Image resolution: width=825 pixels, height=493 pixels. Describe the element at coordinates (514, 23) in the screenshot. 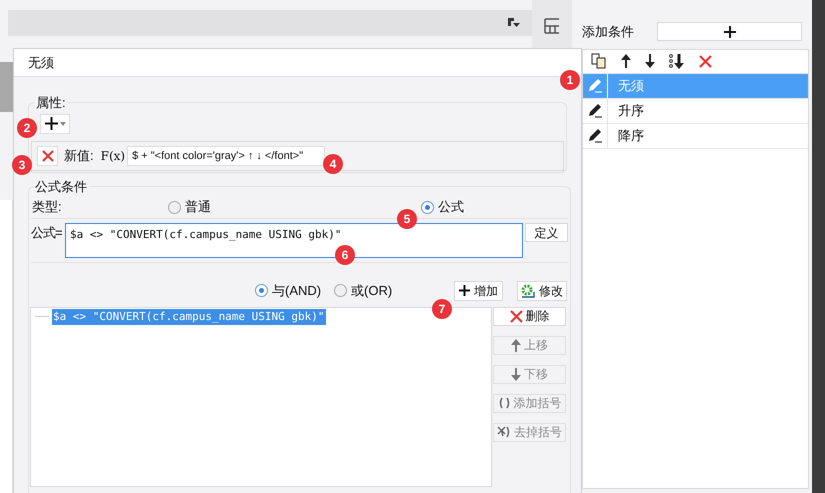

I see `dropdown-icon` at that location.